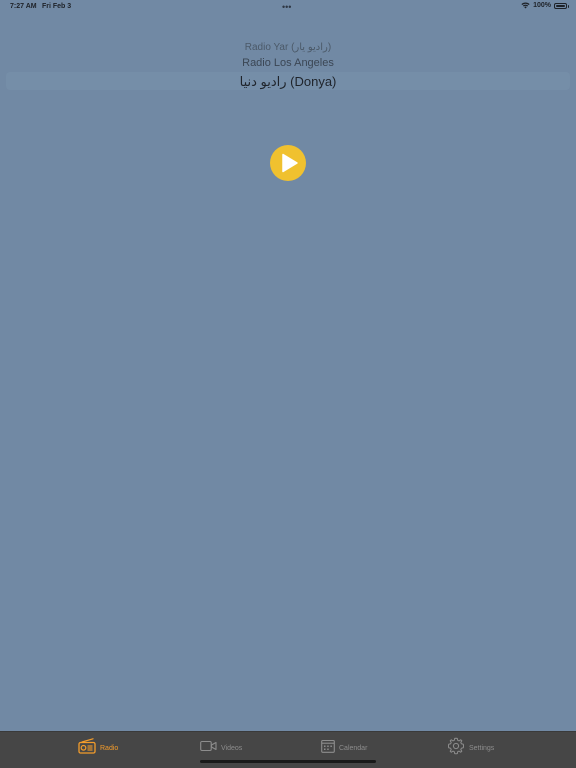 The image size is (576, 768). Describe the element at coordinates (353, 748) in the screenshot. I see `tab-label: Calendar` at that location.